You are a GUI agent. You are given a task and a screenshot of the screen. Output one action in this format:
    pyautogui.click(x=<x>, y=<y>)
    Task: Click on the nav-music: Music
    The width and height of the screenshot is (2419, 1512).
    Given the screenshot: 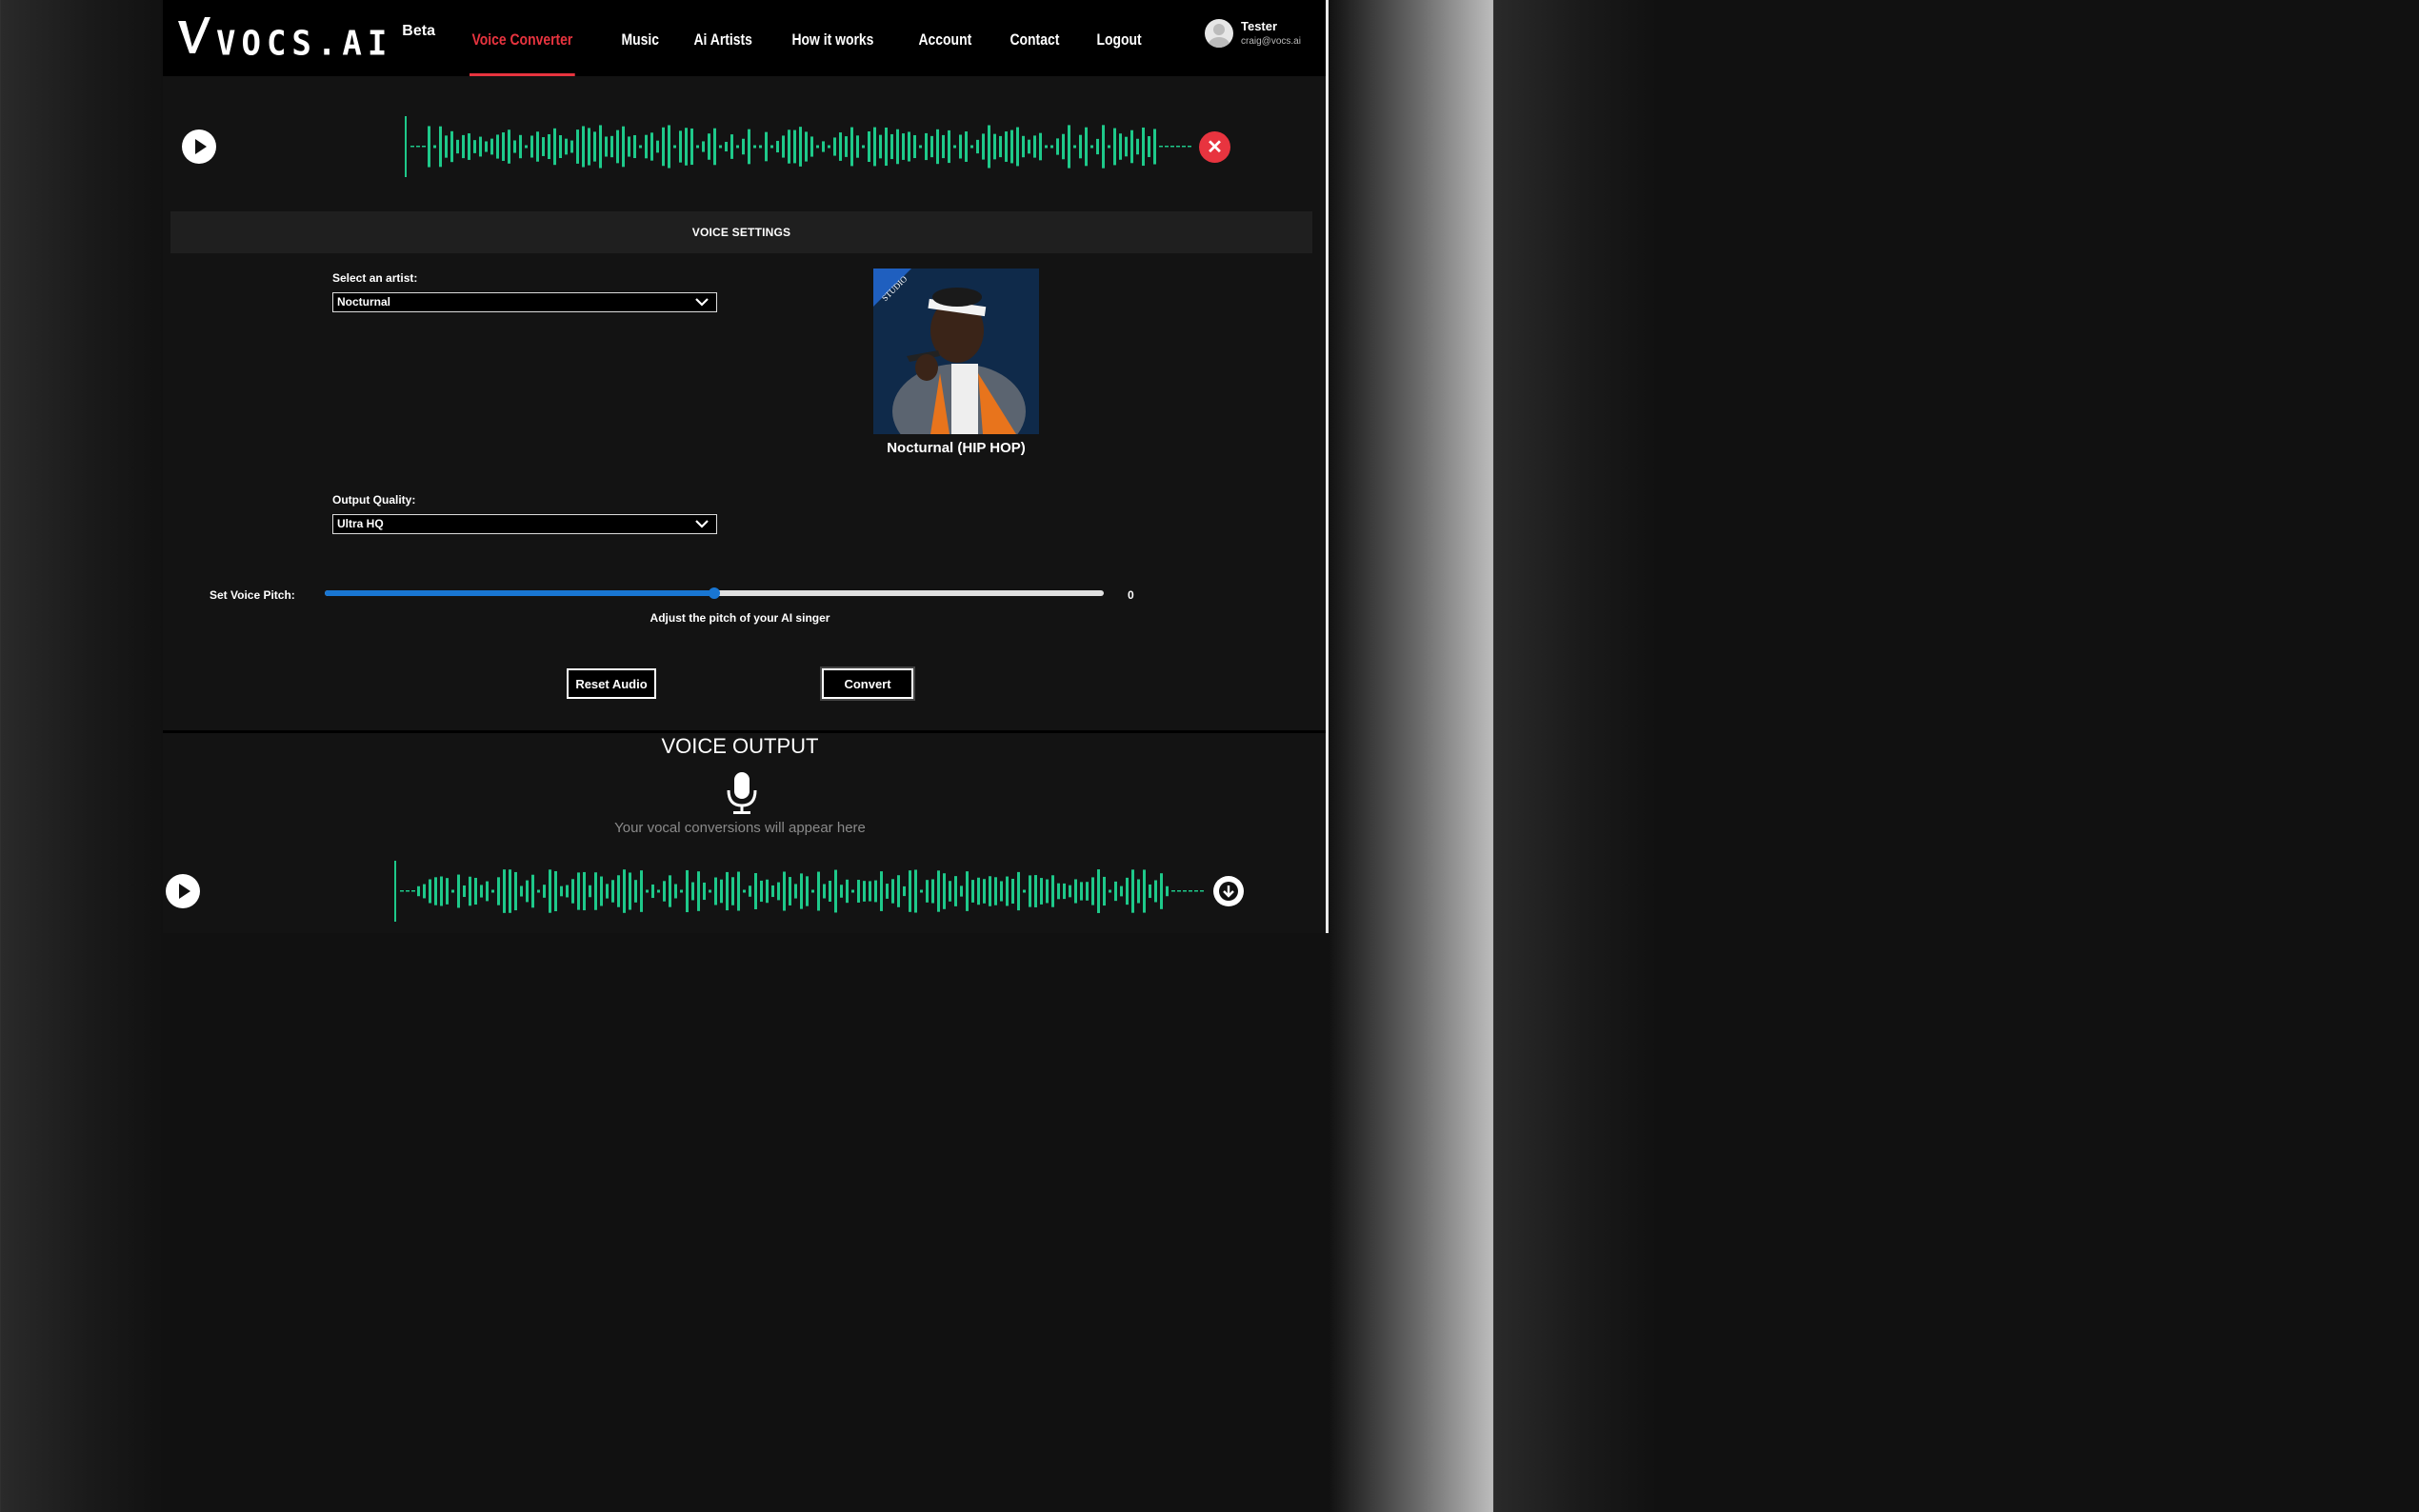 What is the action you would take?
    pyautogui.click(x=640, y=38)
    